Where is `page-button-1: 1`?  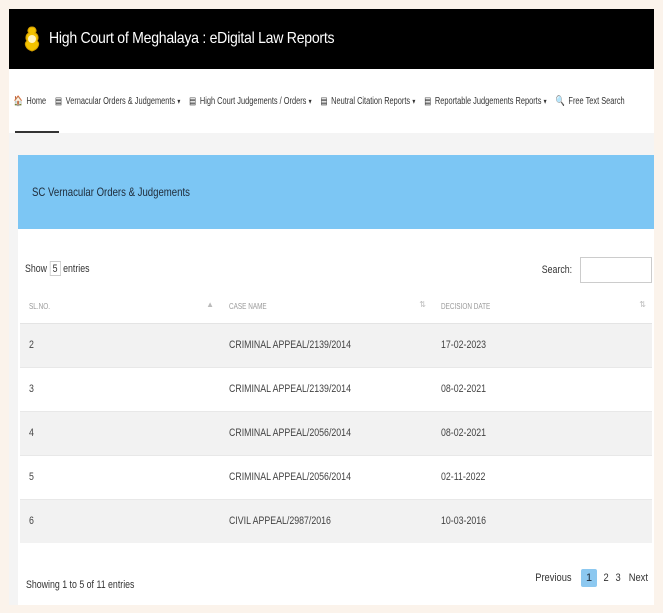 page-button-1: 1 is located at coordinates (589, 578).